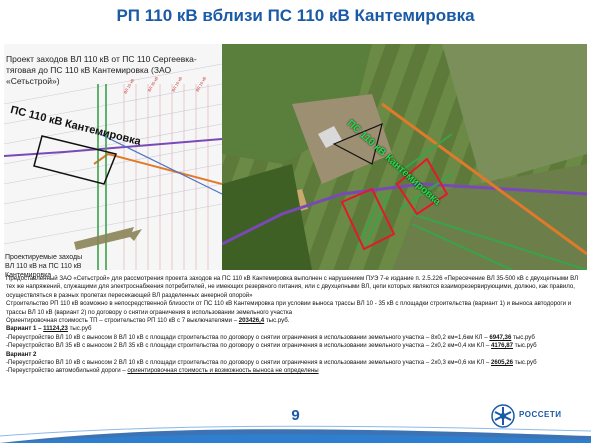 This screenshot has height=443, width=591. I want to click on variant1-unit: тыс.руб, so click(79, 329).